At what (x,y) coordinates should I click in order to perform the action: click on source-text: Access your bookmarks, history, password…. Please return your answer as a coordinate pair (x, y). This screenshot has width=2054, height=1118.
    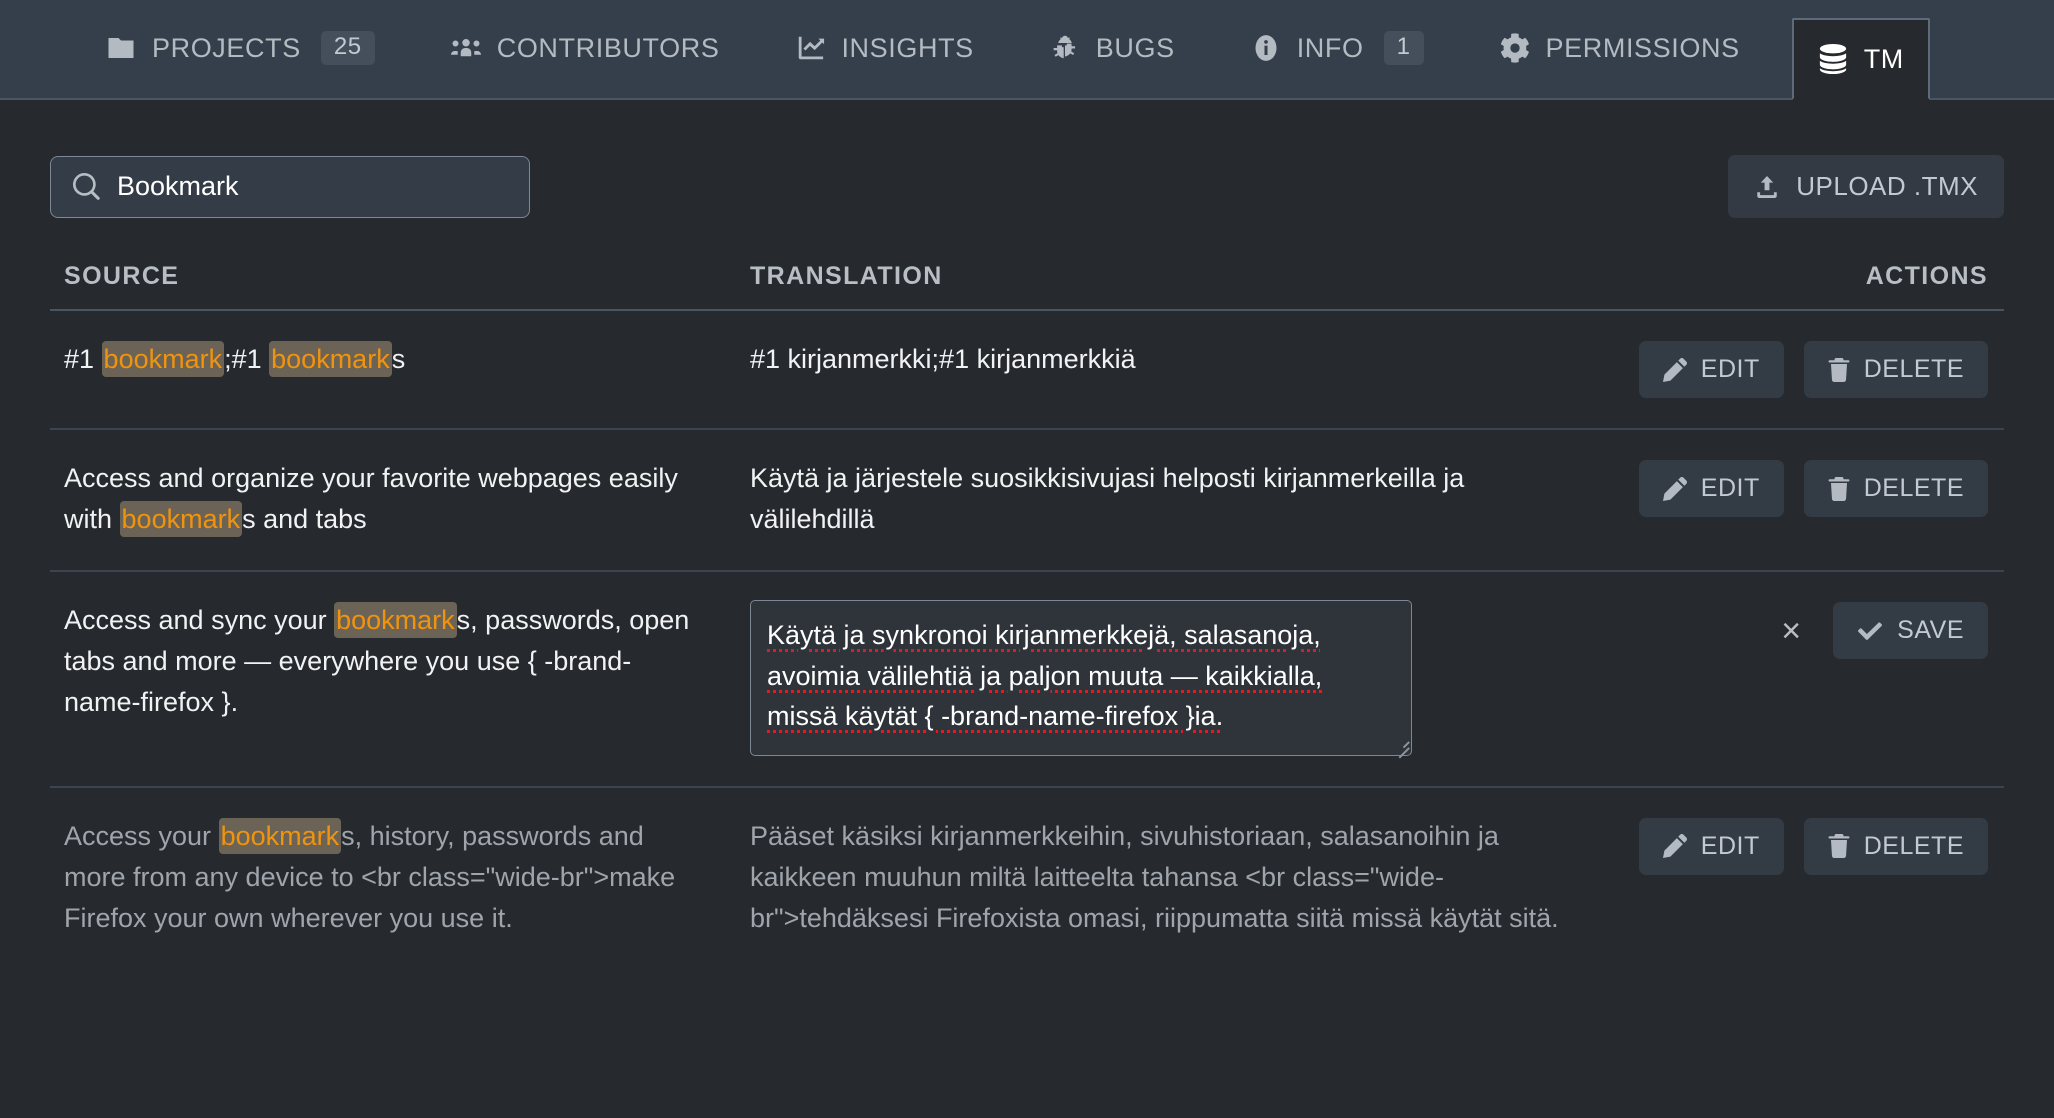
    Looking at the image, I should click on (400, 877).